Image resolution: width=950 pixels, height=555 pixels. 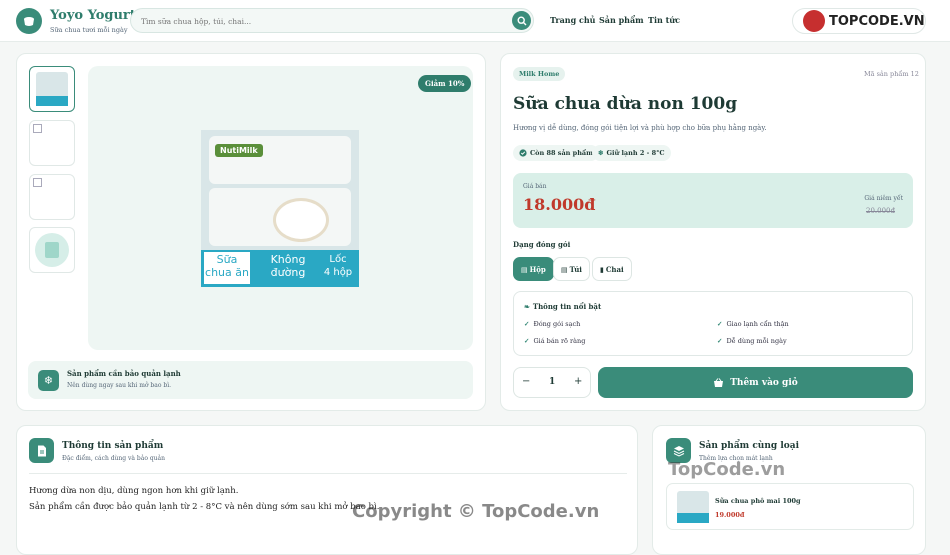 I want to click on add-to-cart-label: Thêm vào giỏ, so click(x=764, y=382).